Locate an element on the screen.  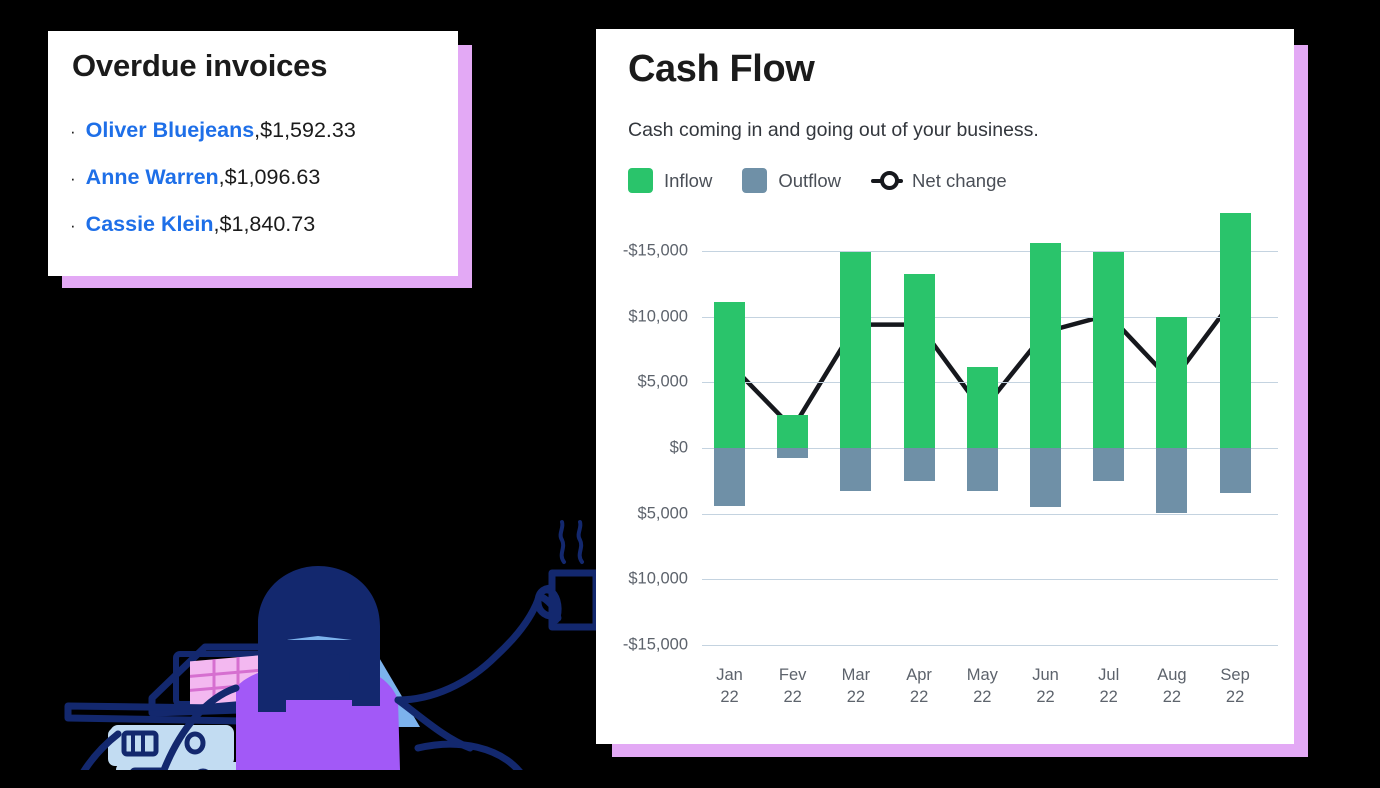
overdue-invoices-title: Overdue invoices is located at coordinates (200, 65).